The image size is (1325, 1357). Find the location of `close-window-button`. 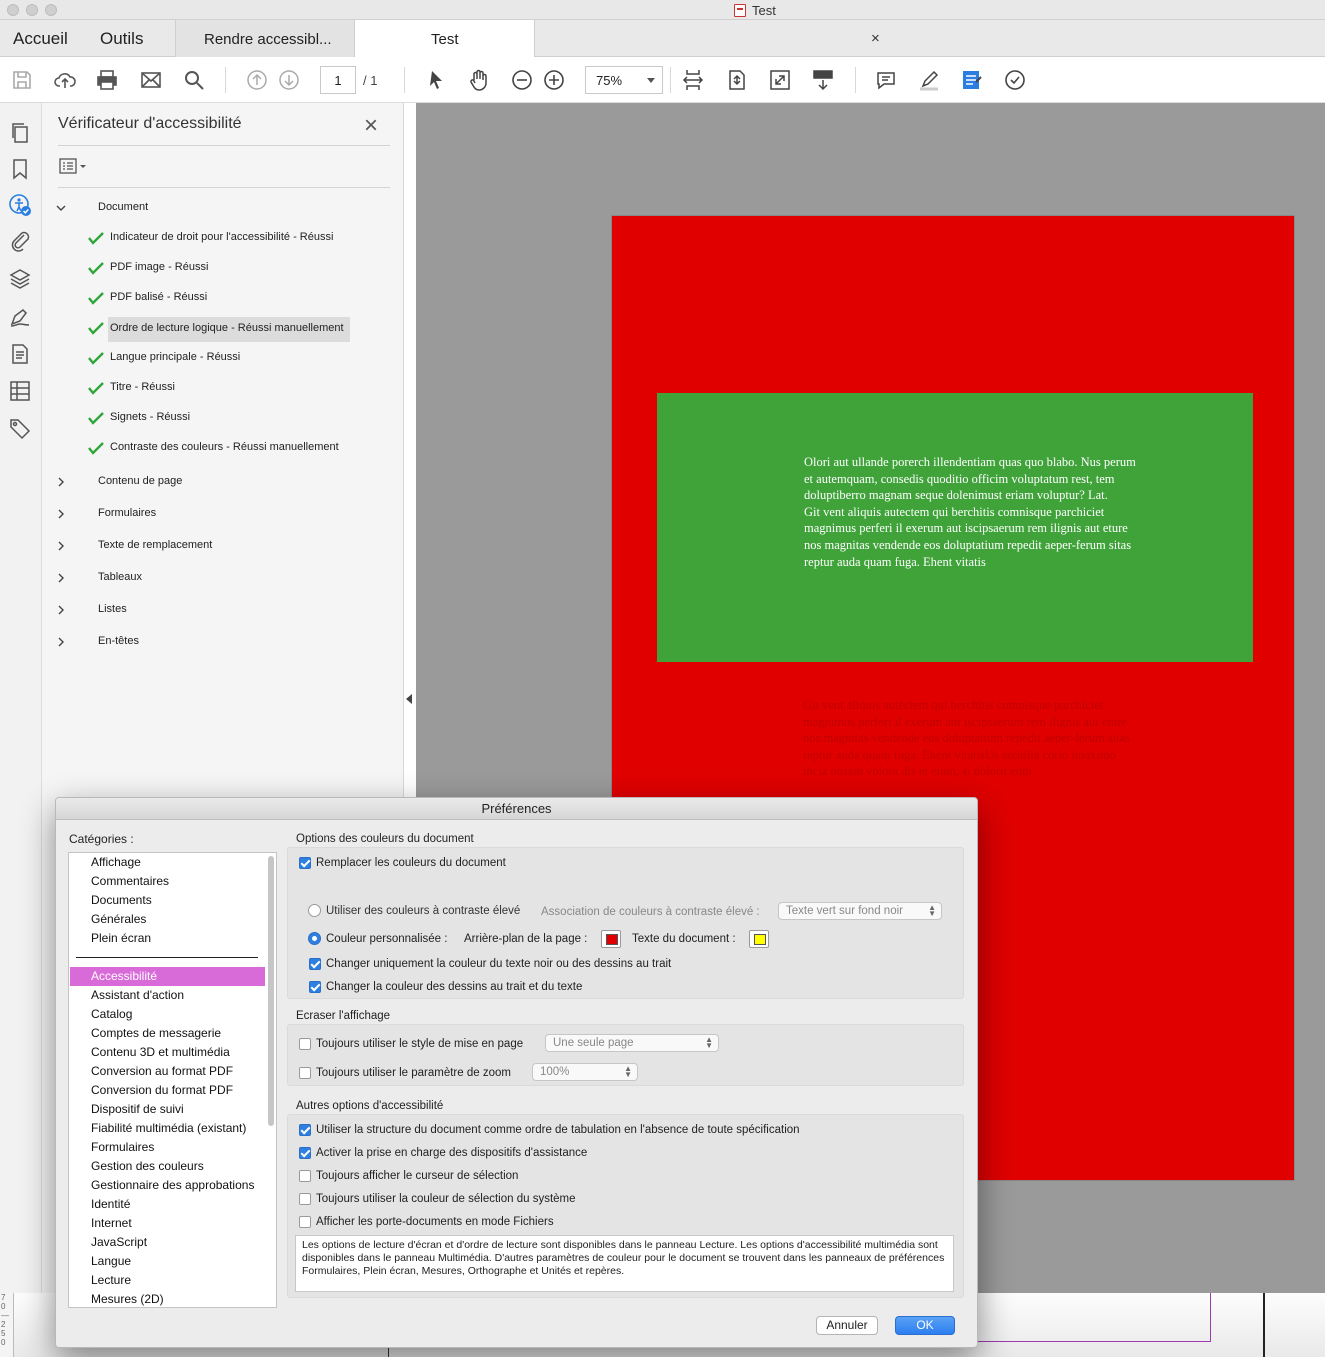

close-window-button is located at coordinates (13, 10).